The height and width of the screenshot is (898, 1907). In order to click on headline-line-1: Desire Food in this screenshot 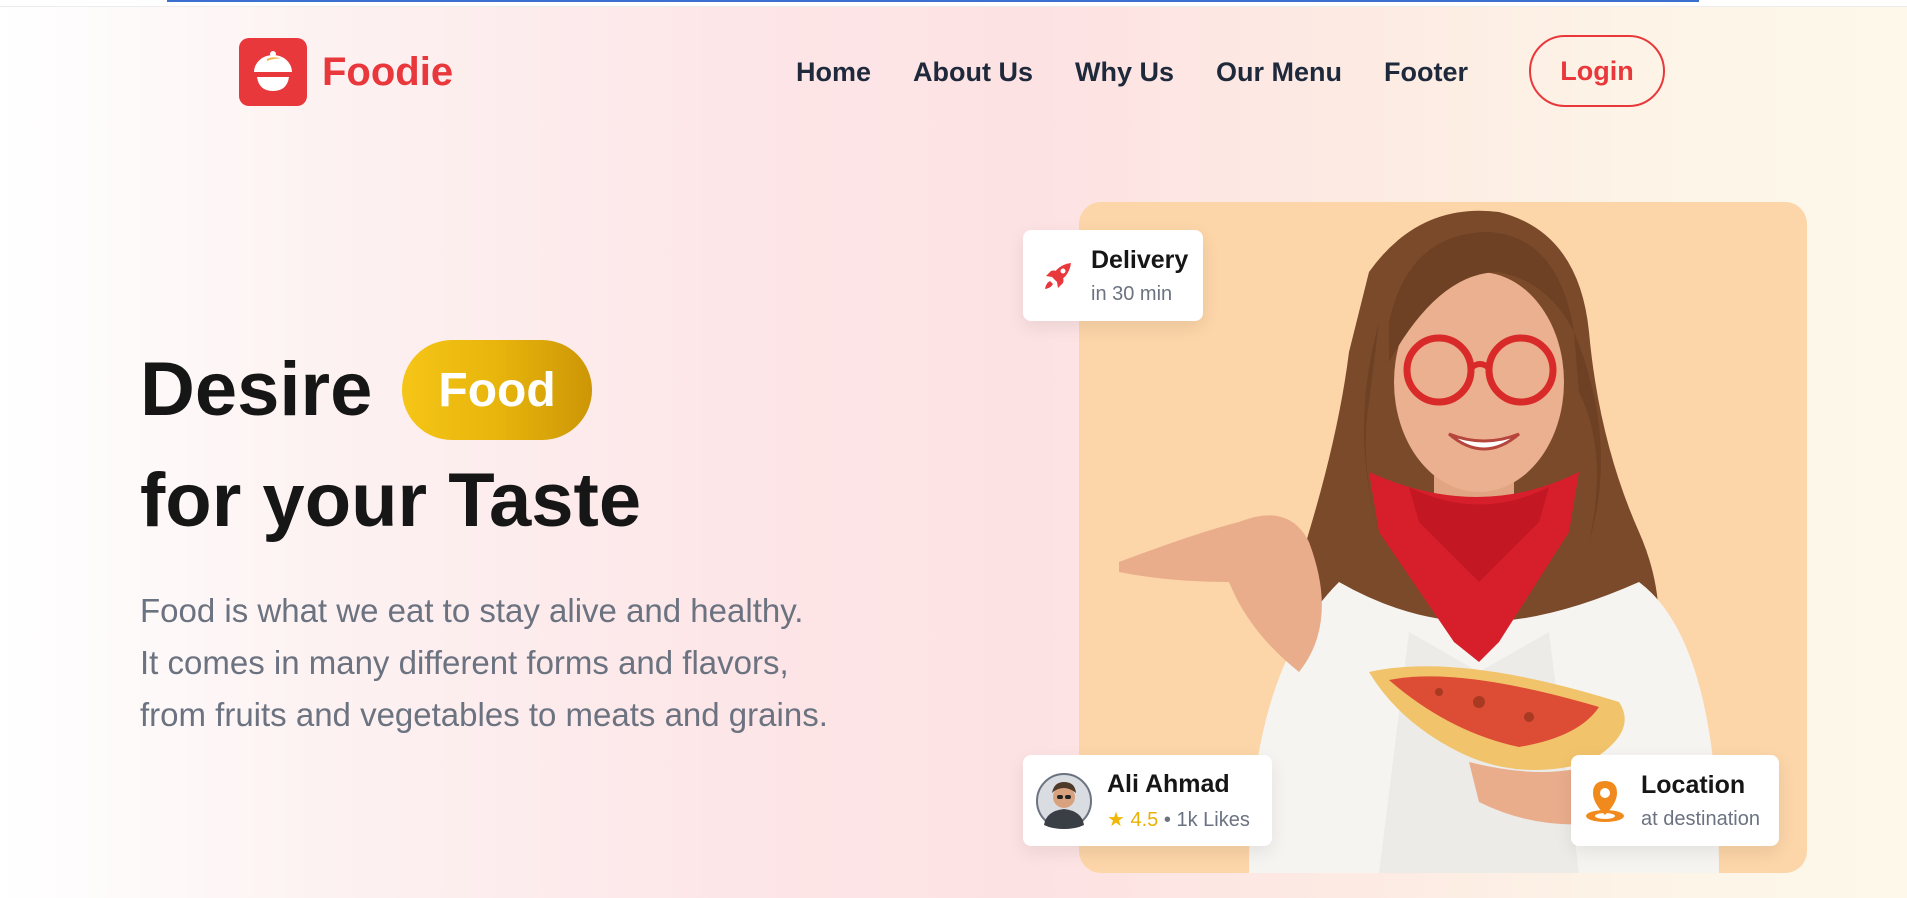, I will do `click(366, 390)`.